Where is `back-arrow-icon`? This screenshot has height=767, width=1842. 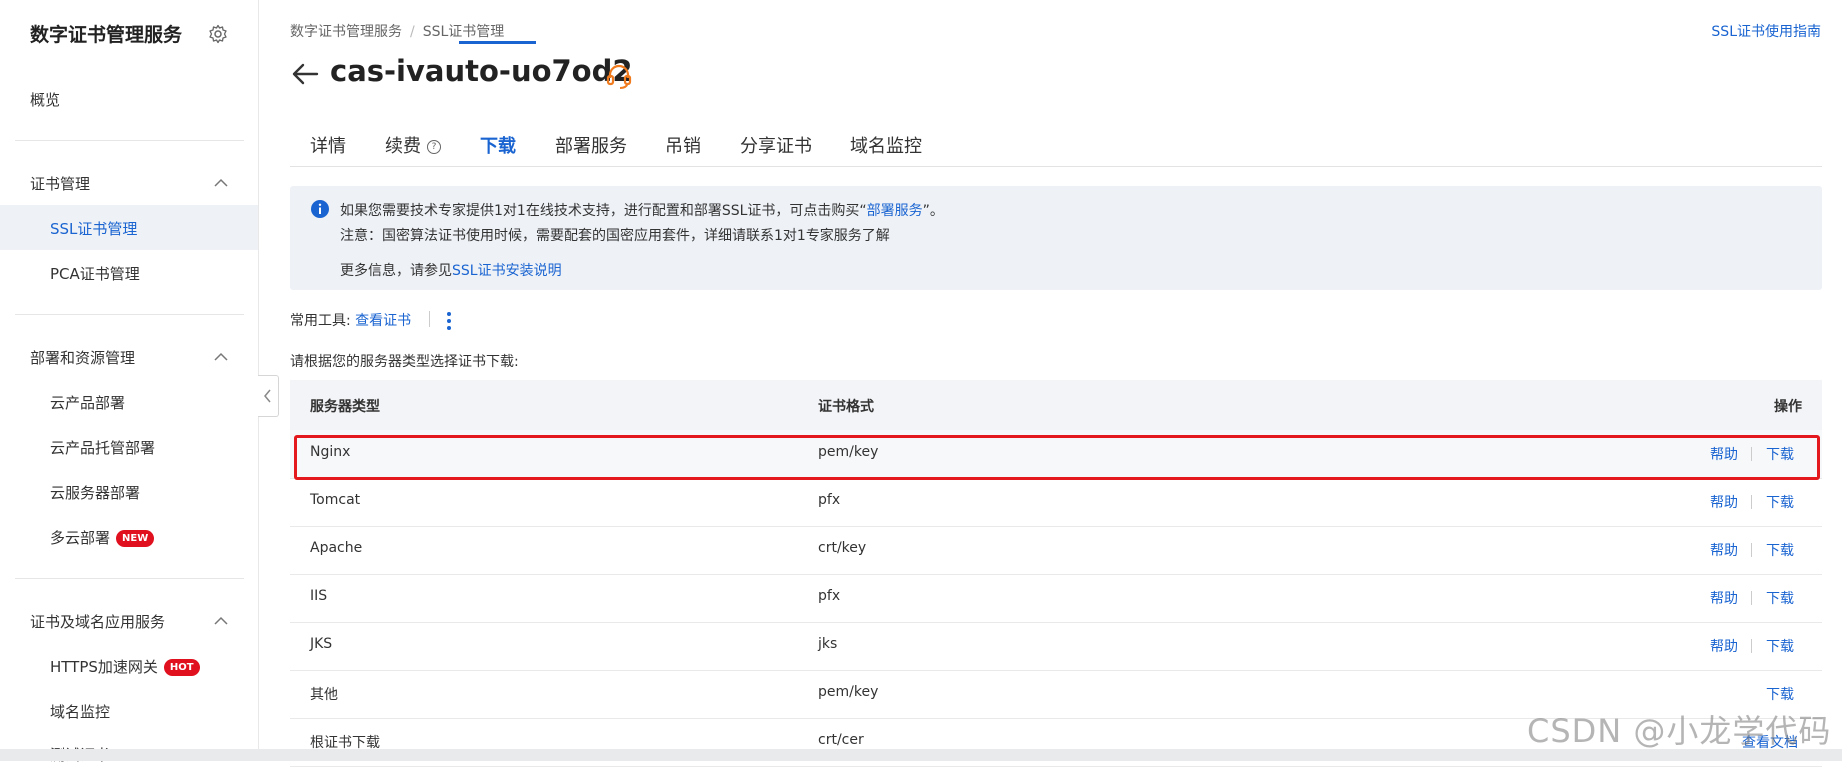
back-arrow-icon is located at coordinates (305, 74).